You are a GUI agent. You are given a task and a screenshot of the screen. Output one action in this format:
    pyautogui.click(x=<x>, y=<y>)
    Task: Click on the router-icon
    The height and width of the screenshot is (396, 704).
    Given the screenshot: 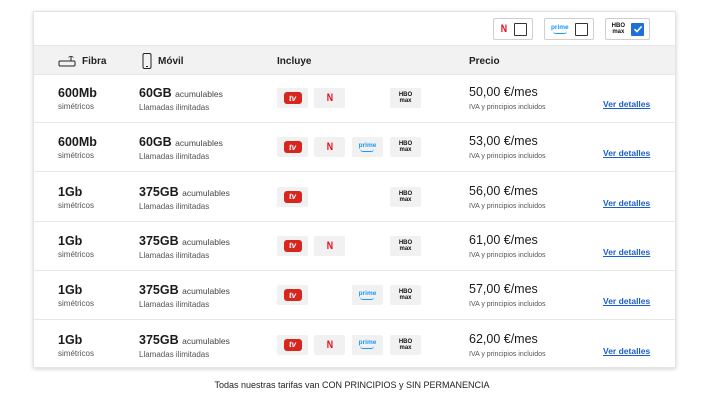 What is the action you would take?
    pyautogui.click(x=67, y=61)
    